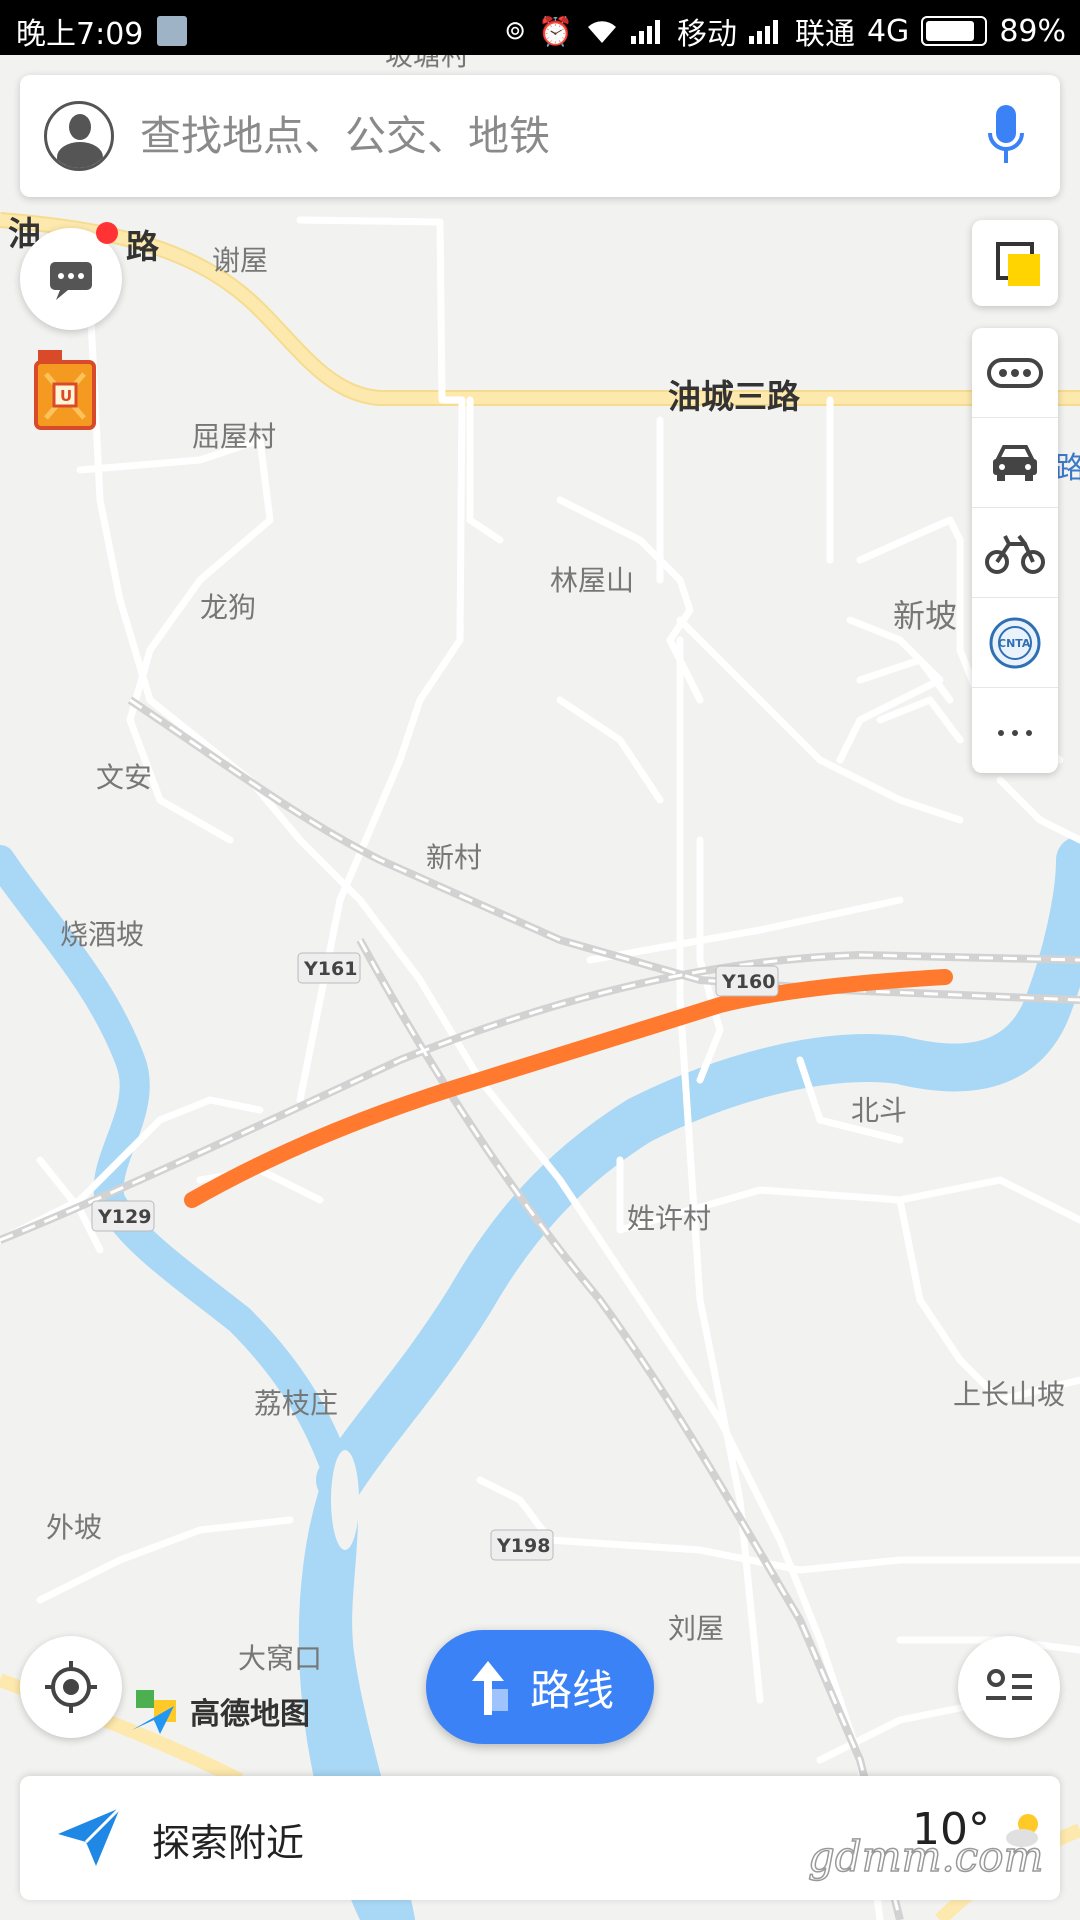 The image size is (1080, 1920). What do you see at coordinates (74, 1527) in the screenshot?
I see `label-waipo: 外坡` at bounding box center [74, 1527].